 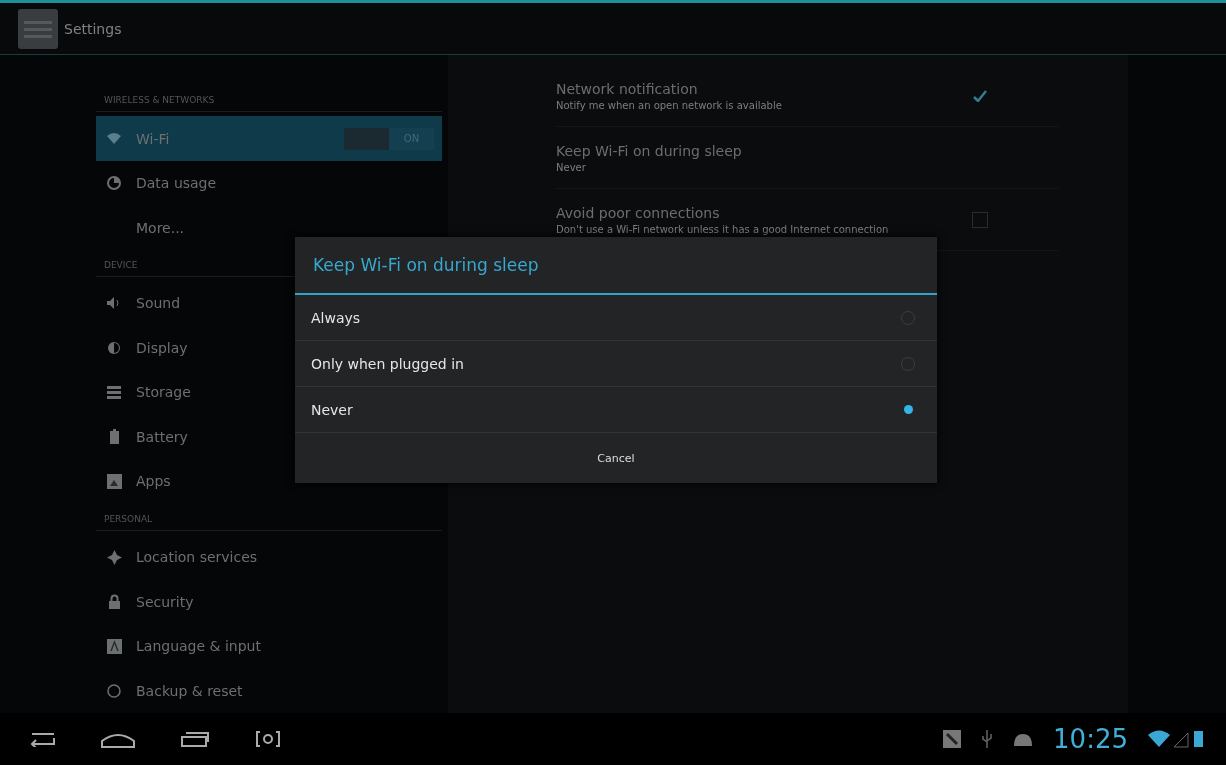 What do you see at coordinates (269, 690) in the screenshot?
I see `settings-item: Backup & reset` at bounding box center [269, 690].